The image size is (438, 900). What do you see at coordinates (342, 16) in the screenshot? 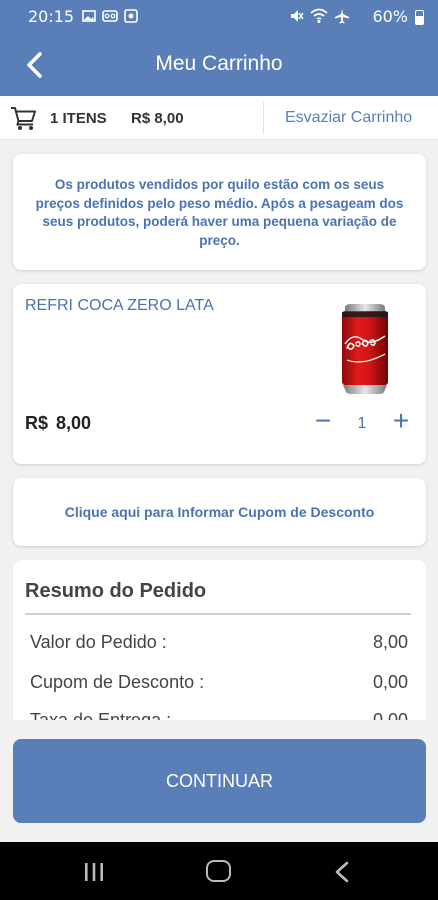
I see `airplane-icon` at bounding box center [342, 16].